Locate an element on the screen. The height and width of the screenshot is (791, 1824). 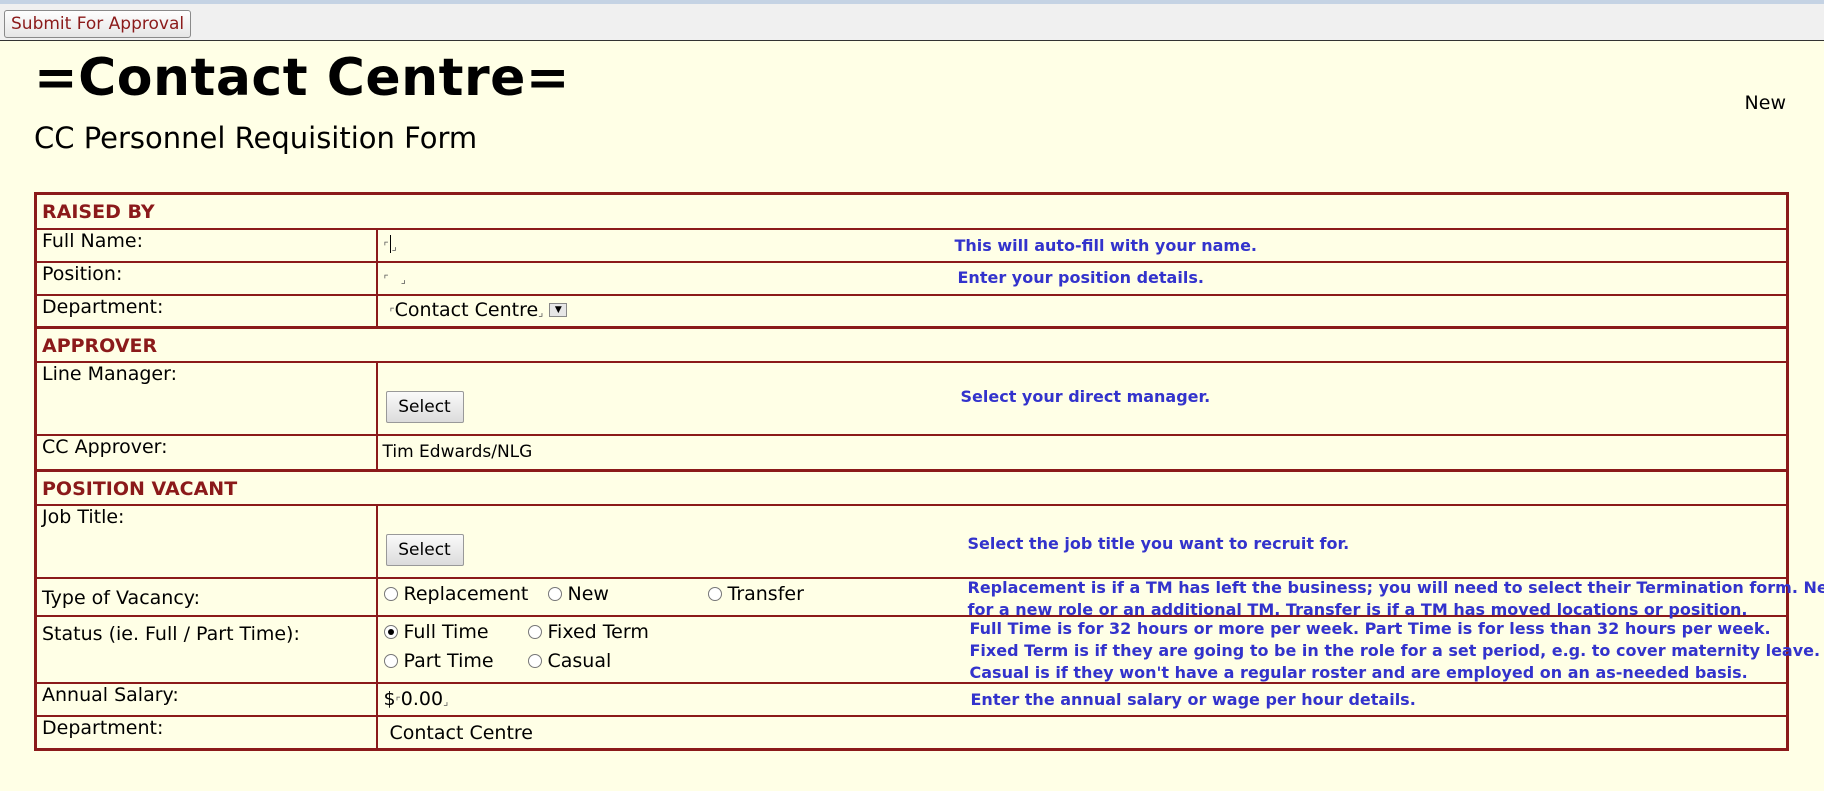
position-input: ⌜ ⌟ is located at coordinates (395, 277).